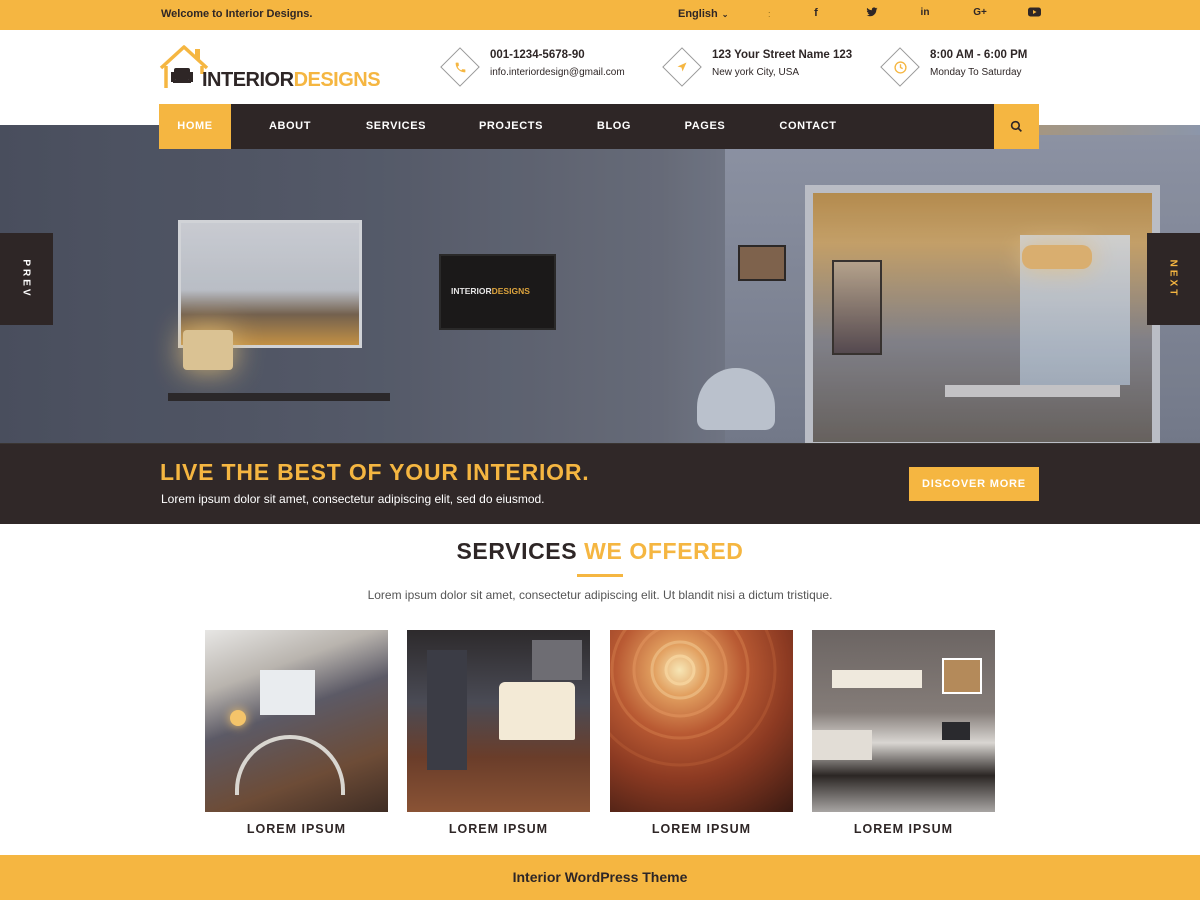  What do you see at coordinates (557, 72) in the screenshot?
I see `email-address: info.interiordesign@gmail.com` at bounding box center [557, 72].